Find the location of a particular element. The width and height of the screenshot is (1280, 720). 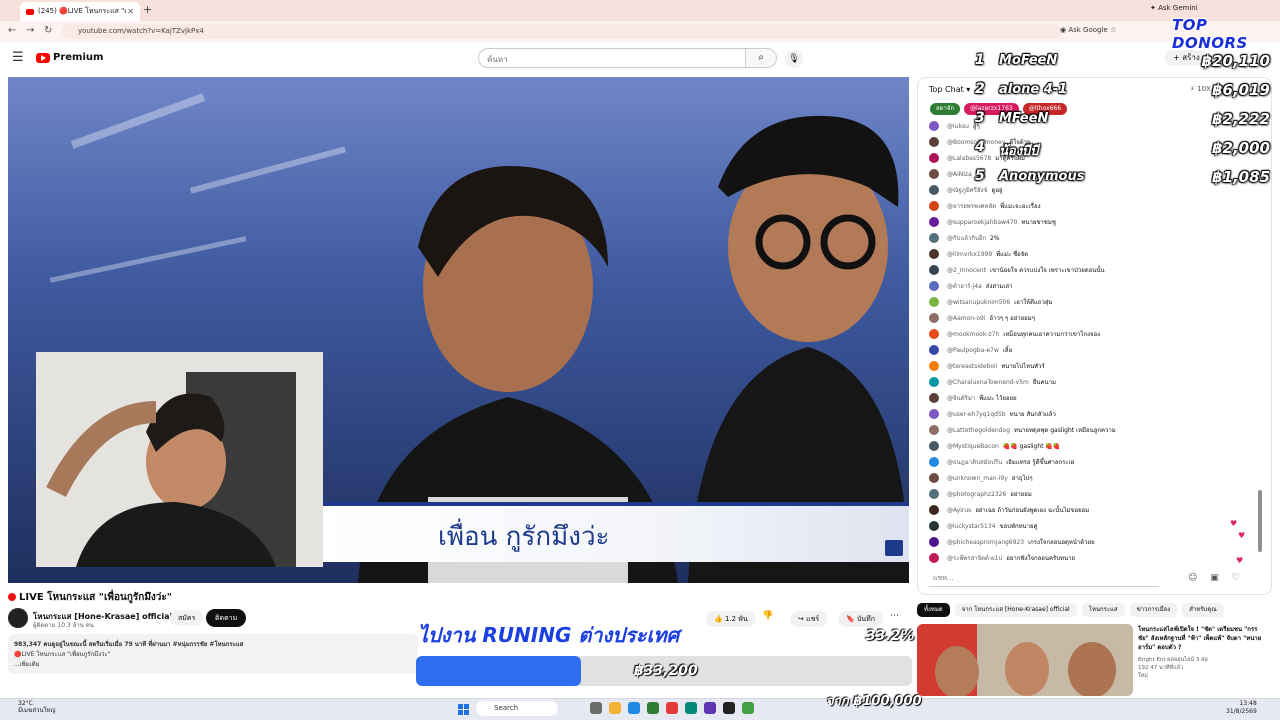

chat-author: @photographz2326 is located at coordinates (976, 494).